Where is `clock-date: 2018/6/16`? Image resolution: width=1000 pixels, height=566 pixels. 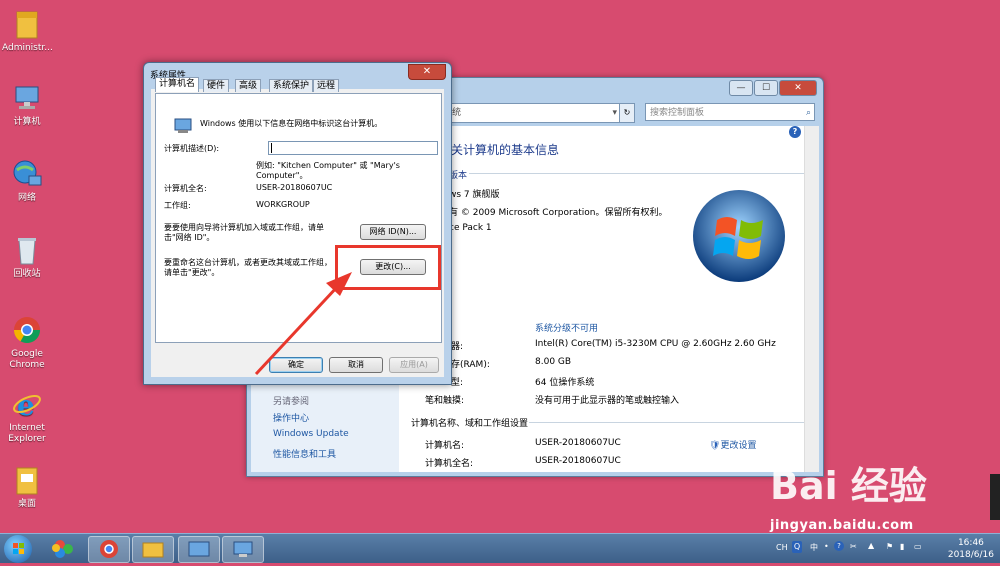 clock-date: 2018/6/16 is located at coordinates (970, 555).